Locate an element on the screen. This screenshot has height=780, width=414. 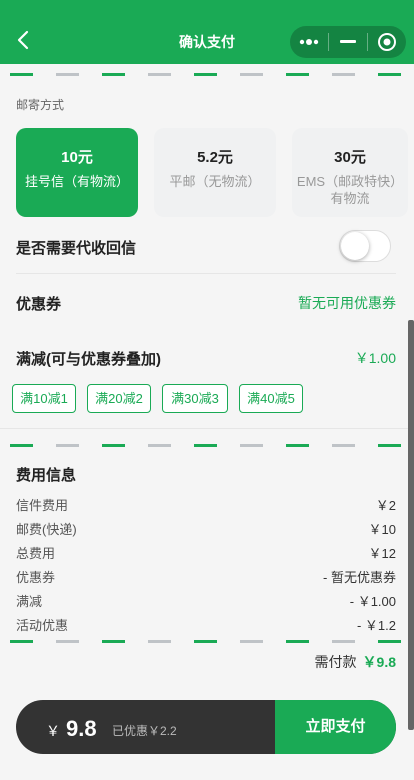
minimize-icon is located at coordinates (348, 42).